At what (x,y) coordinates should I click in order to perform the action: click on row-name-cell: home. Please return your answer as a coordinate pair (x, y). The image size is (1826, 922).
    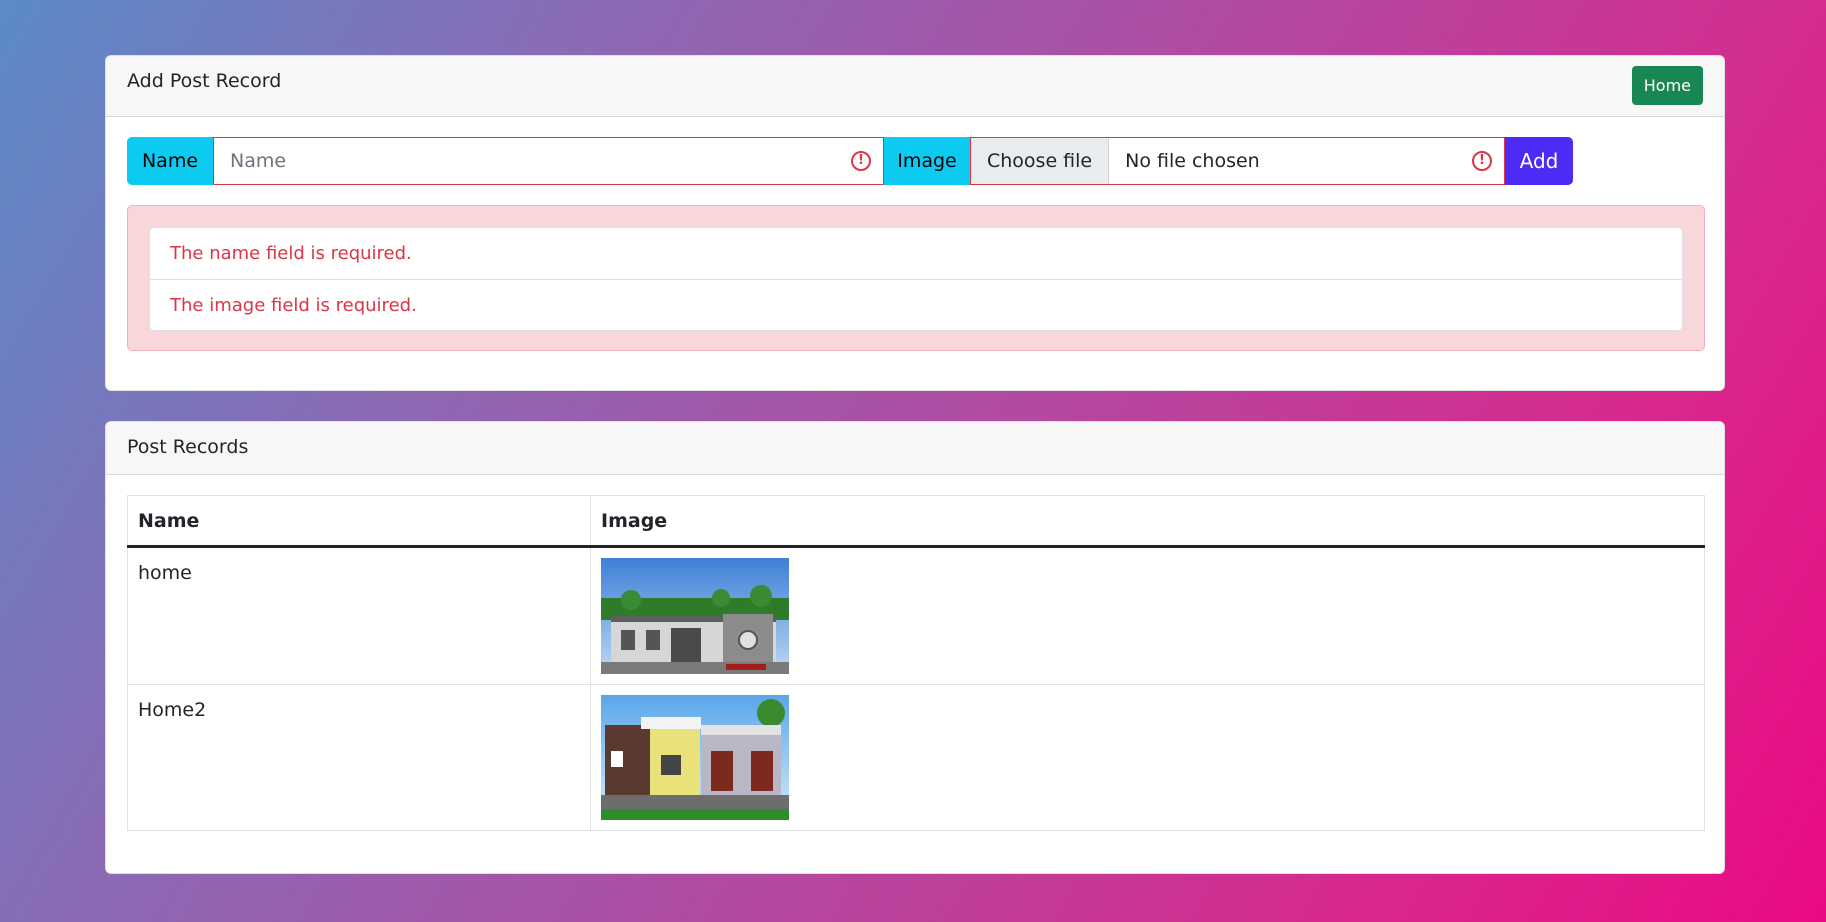
    Looking at the image, I should click on (359, 615).